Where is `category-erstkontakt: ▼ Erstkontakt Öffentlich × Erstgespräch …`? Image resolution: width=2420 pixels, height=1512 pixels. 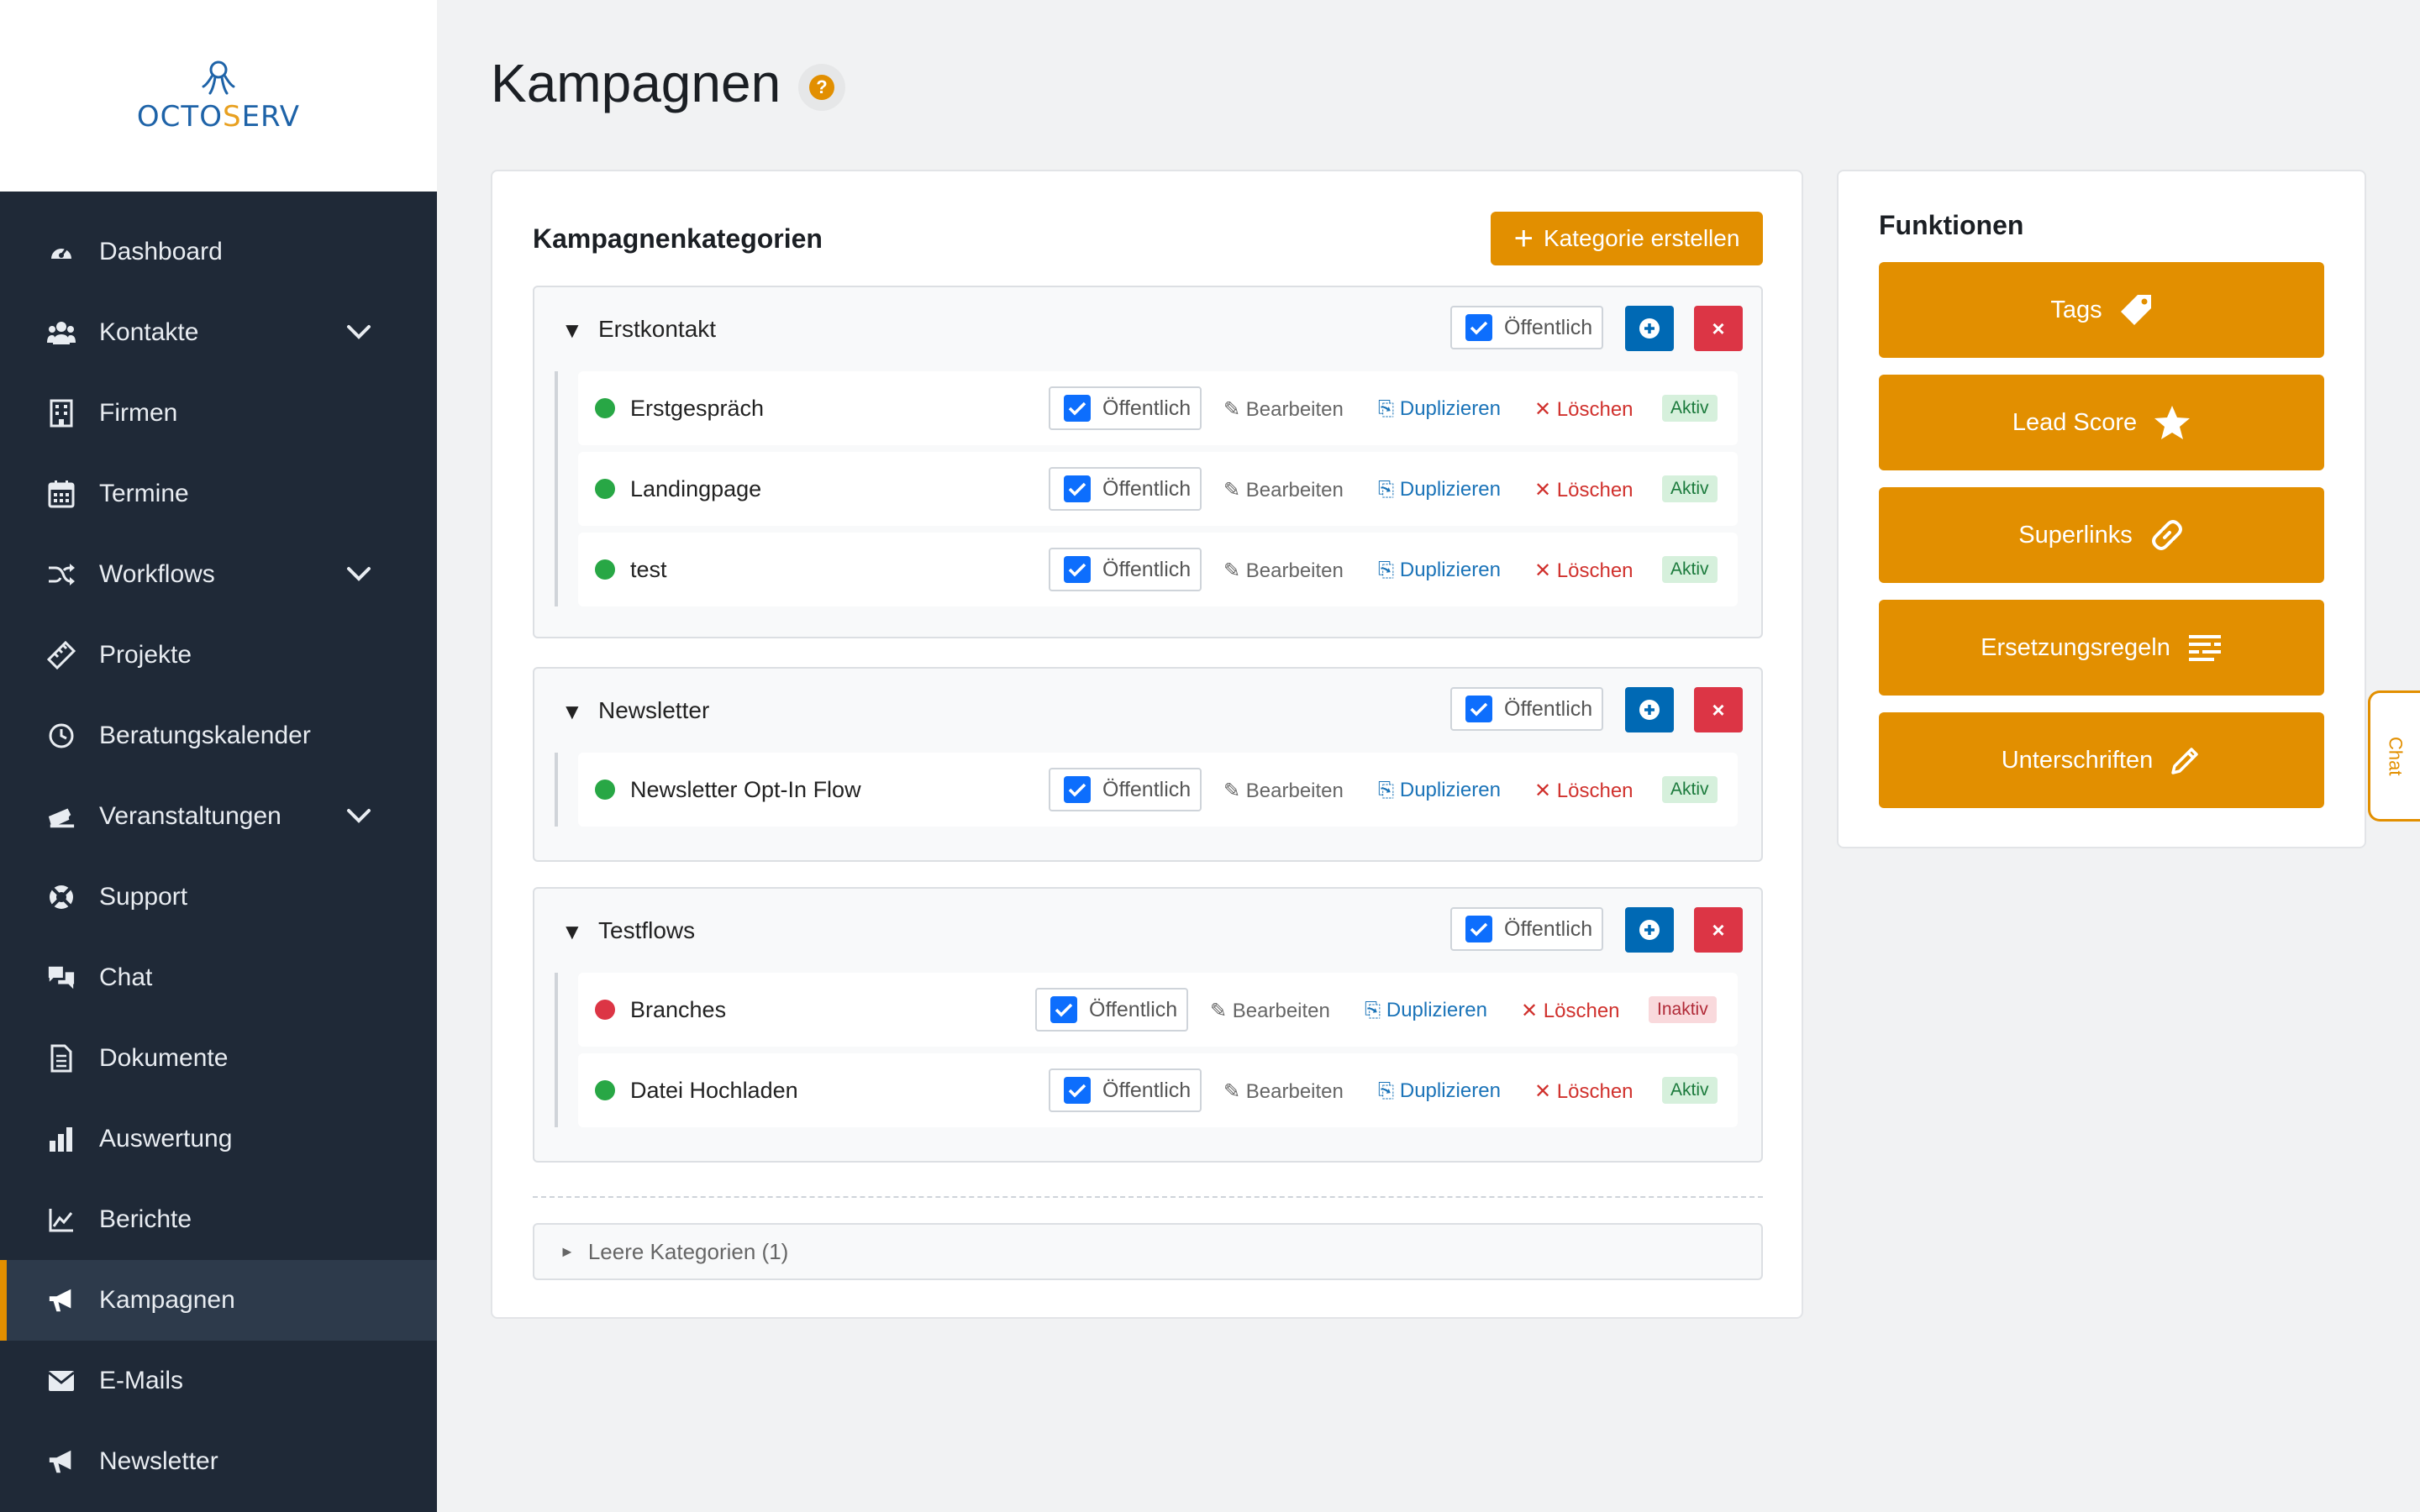
category-erstkontakt: ▼ Erstkontakt Öffentlich × Erstgespräch … is located at coordinates (1148, 462).